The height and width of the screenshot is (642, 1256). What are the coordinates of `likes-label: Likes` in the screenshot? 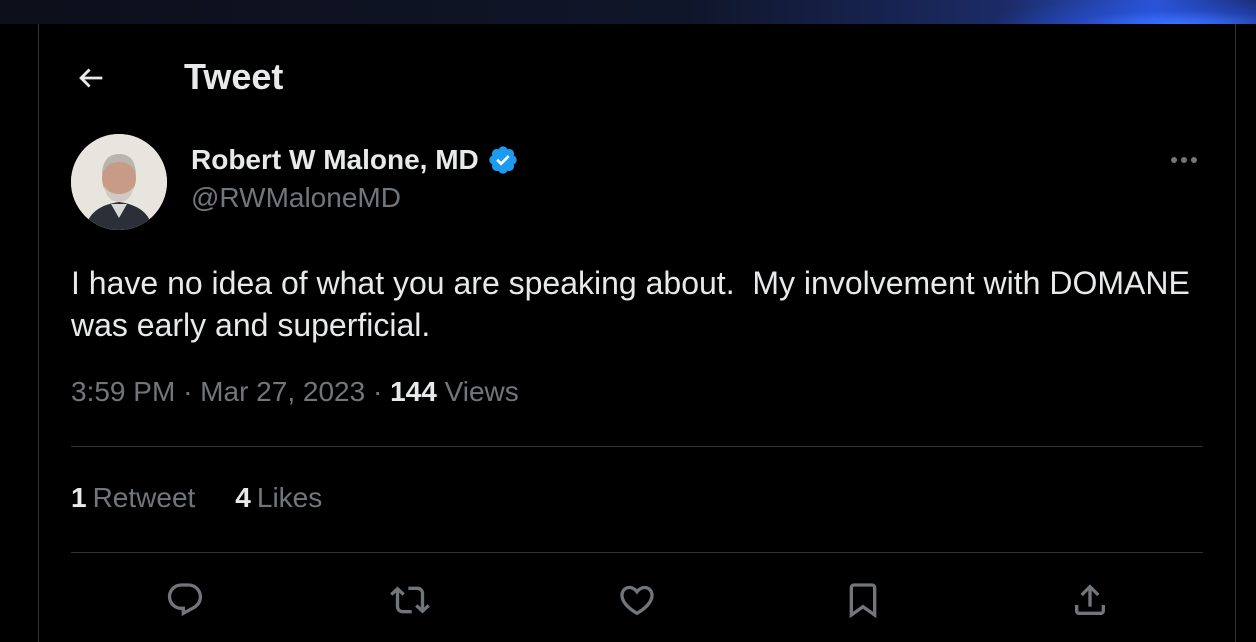 It's located at (289, 497).